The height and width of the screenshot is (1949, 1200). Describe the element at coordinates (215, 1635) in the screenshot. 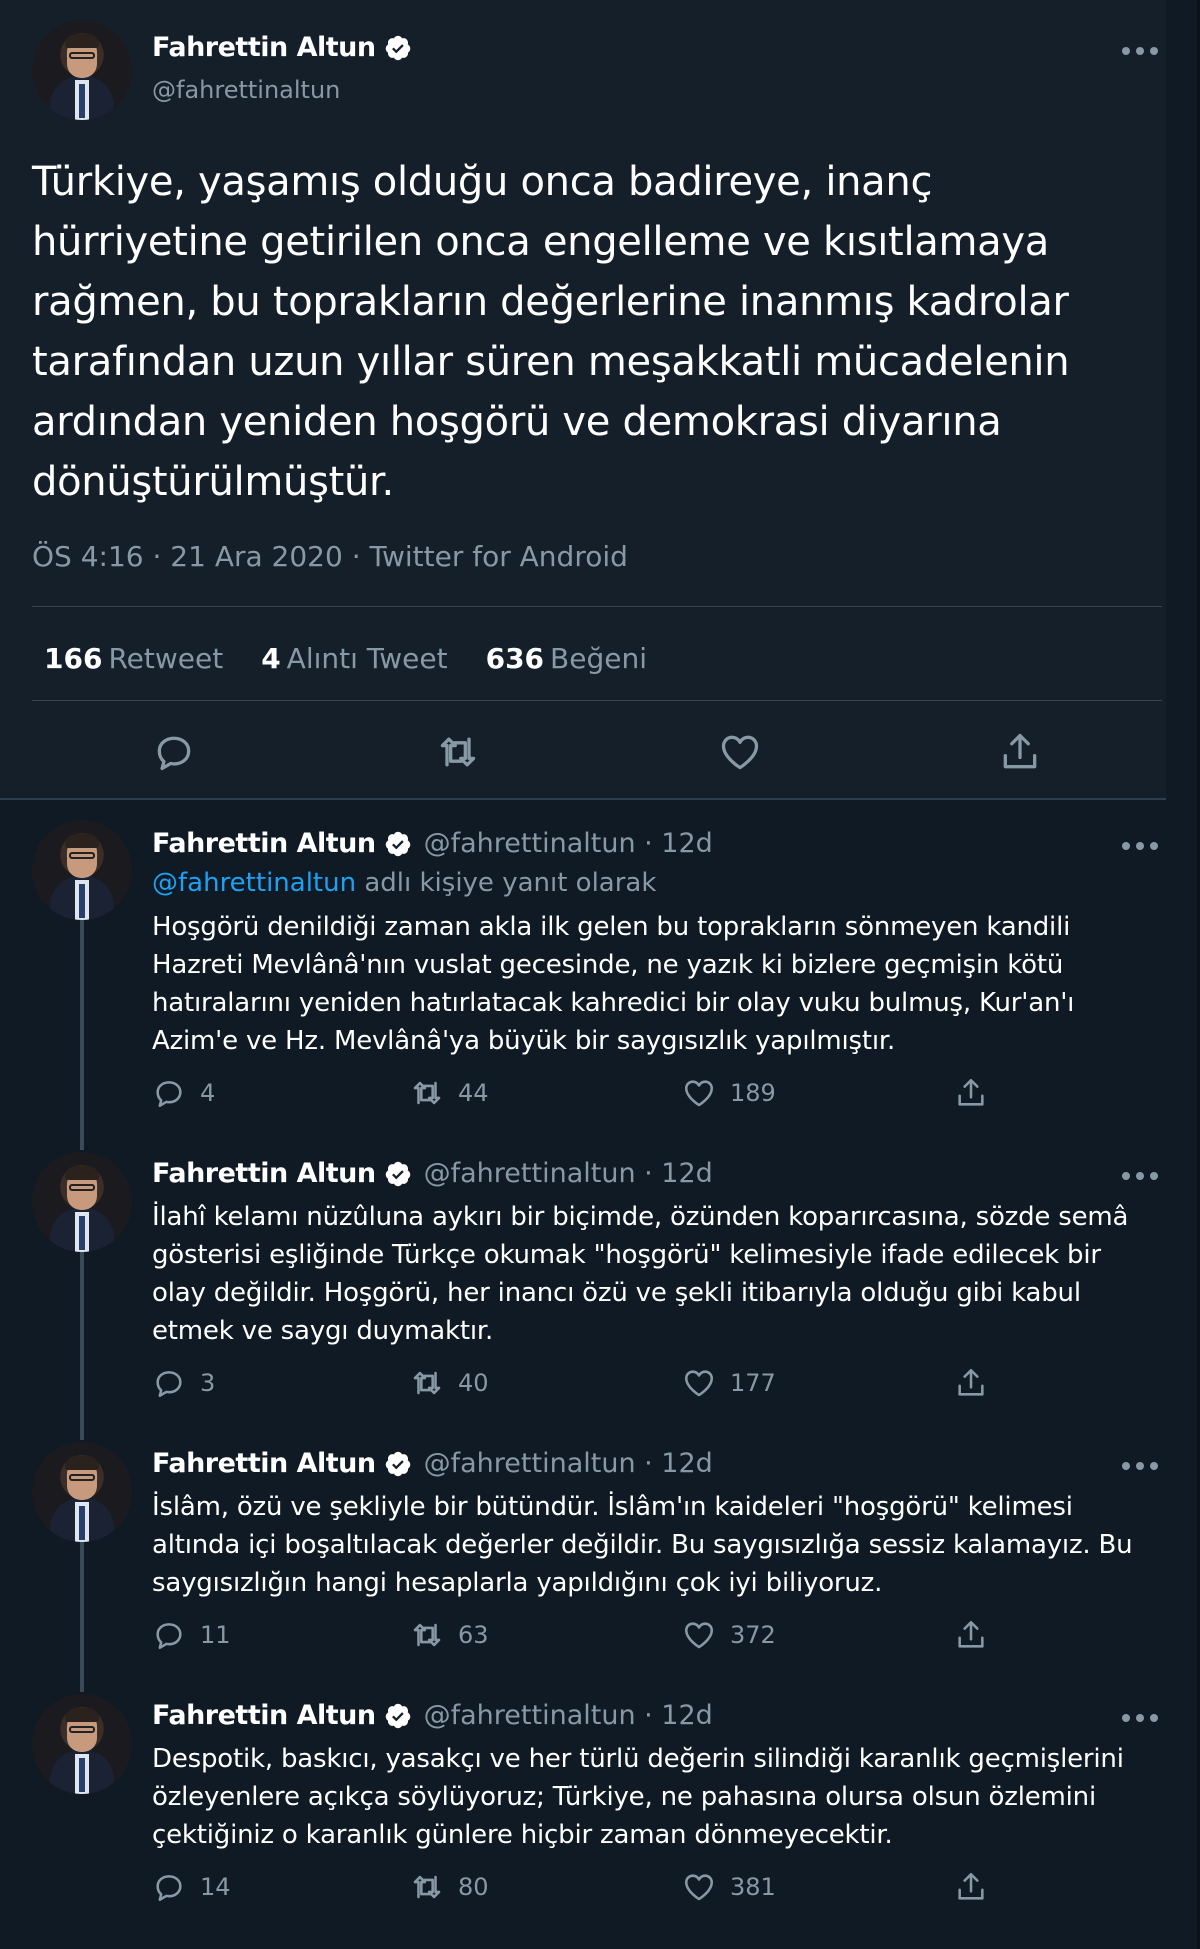

I see `reply-count: 11` at that location.